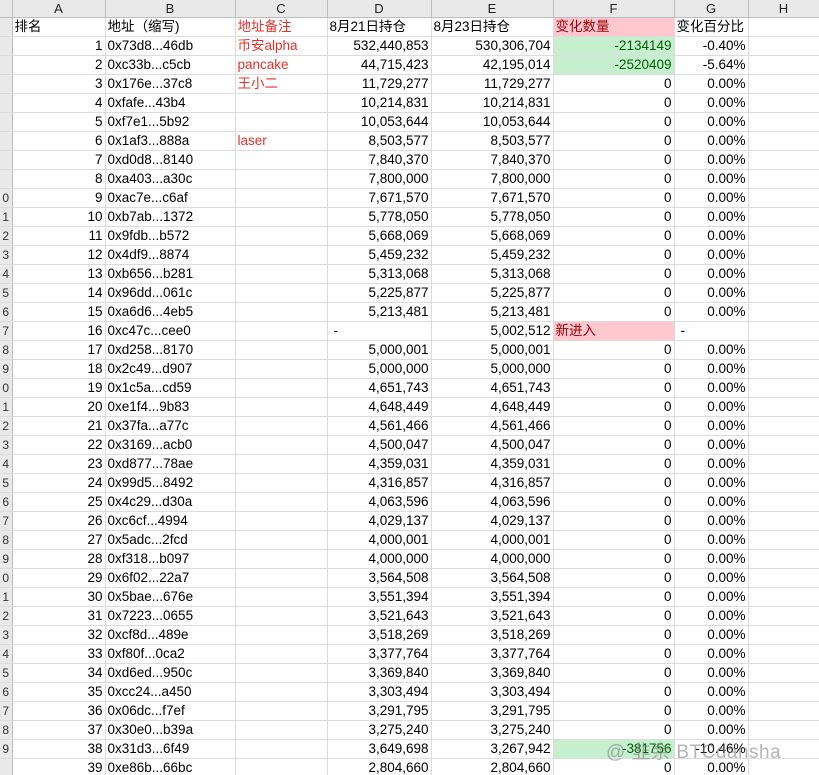 The width and height of the screenshot is (819, 775). I want to click on rank-cell: 39, so click(59, 766).